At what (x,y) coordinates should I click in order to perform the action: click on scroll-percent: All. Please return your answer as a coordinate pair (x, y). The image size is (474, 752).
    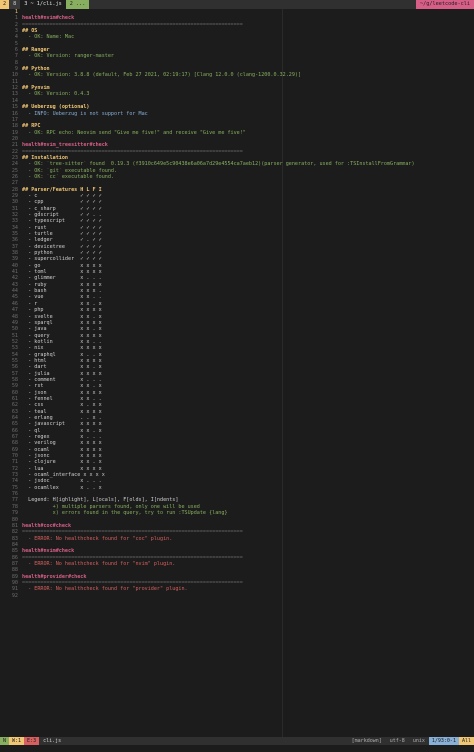
    Looking at the image, I should click on (466, 741).